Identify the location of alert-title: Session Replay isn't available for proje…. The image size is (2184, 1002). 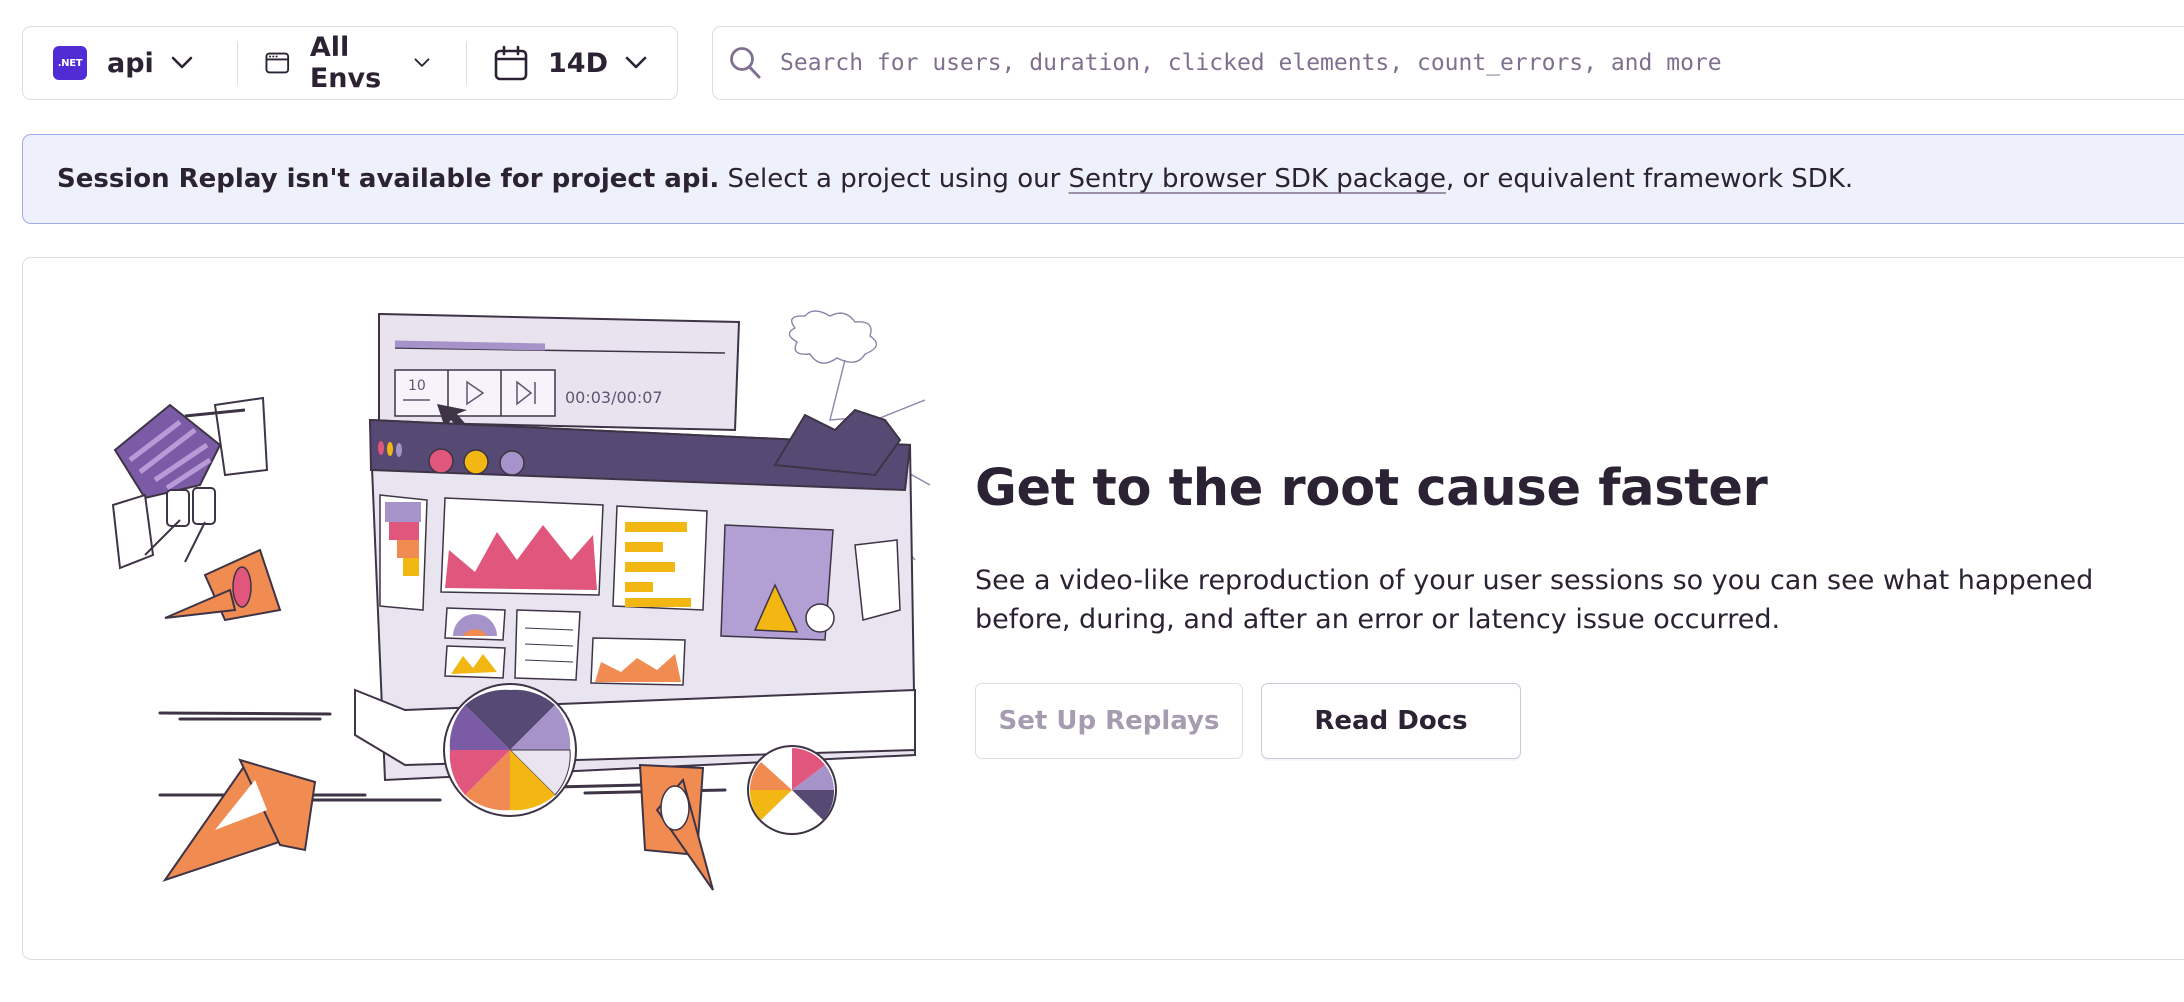
(388, 179).